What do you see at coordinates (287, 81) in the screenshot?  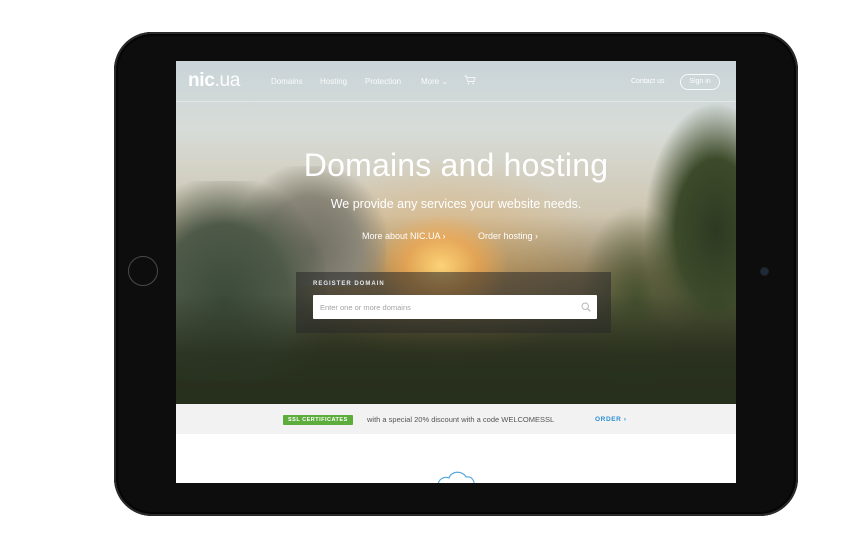 I see `nav-domains: Domains` at bounding box center [287, 81].